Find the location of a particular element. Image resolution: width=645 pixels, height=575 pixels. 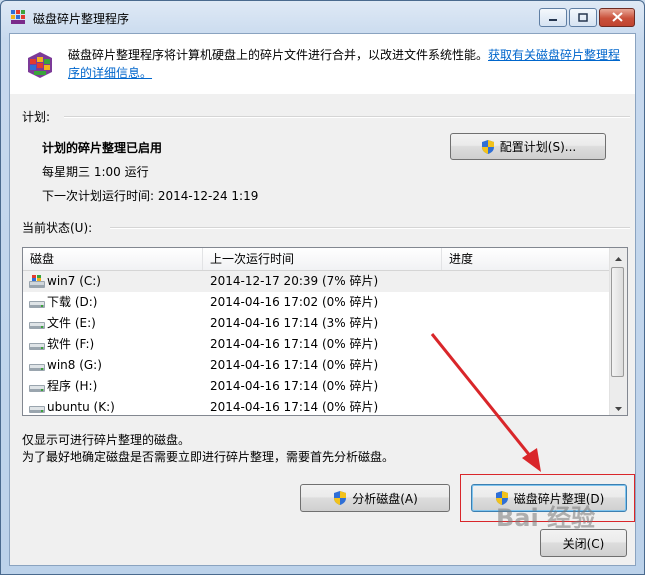

disk-last-run: 2014-04-16 17:02 (0% 碎片) is located at coordinates (294, 302).